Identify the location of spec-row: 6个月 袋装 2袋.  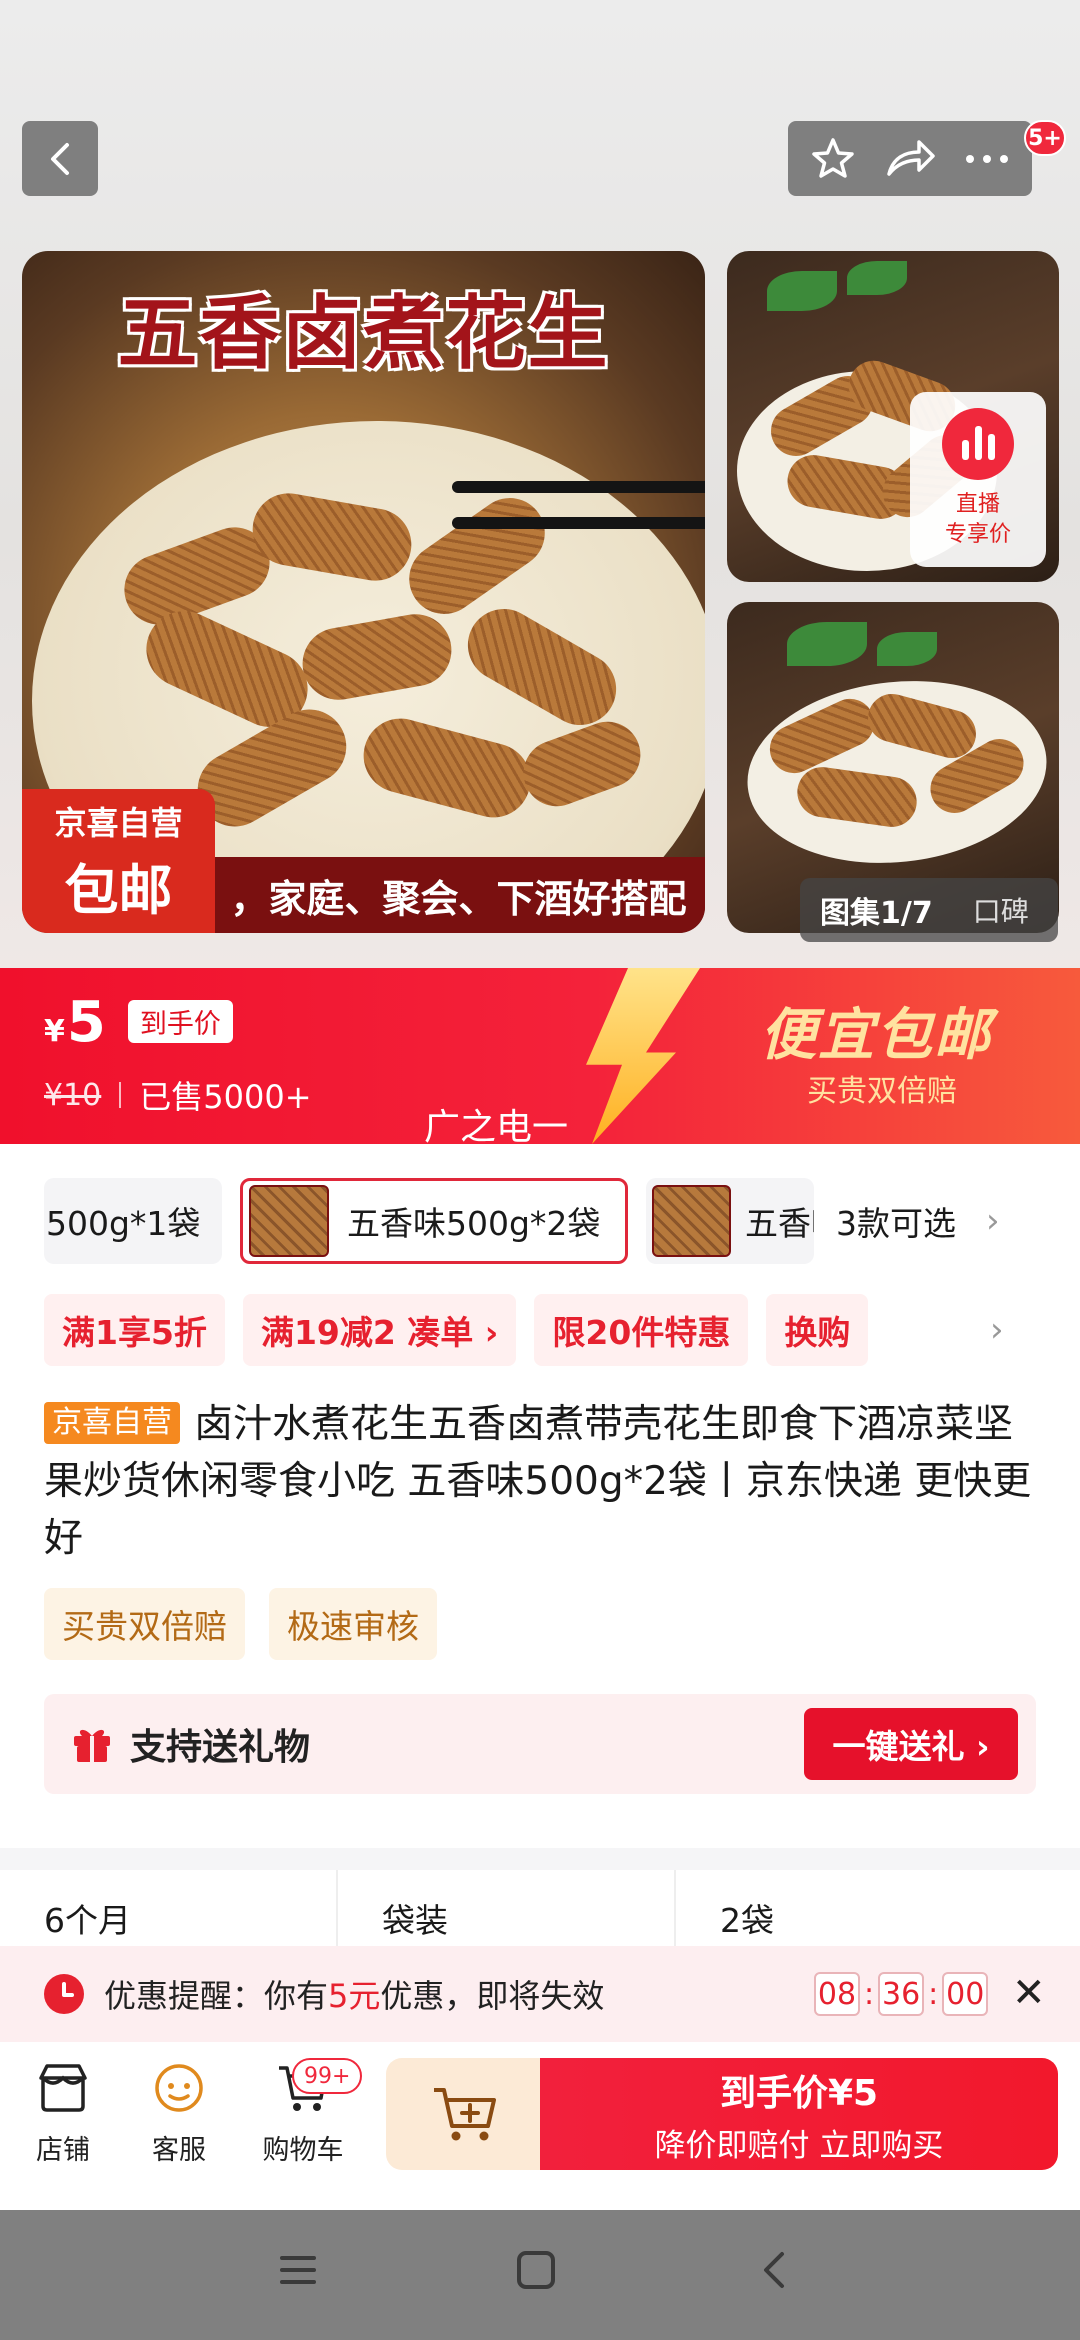
(540, 1910).